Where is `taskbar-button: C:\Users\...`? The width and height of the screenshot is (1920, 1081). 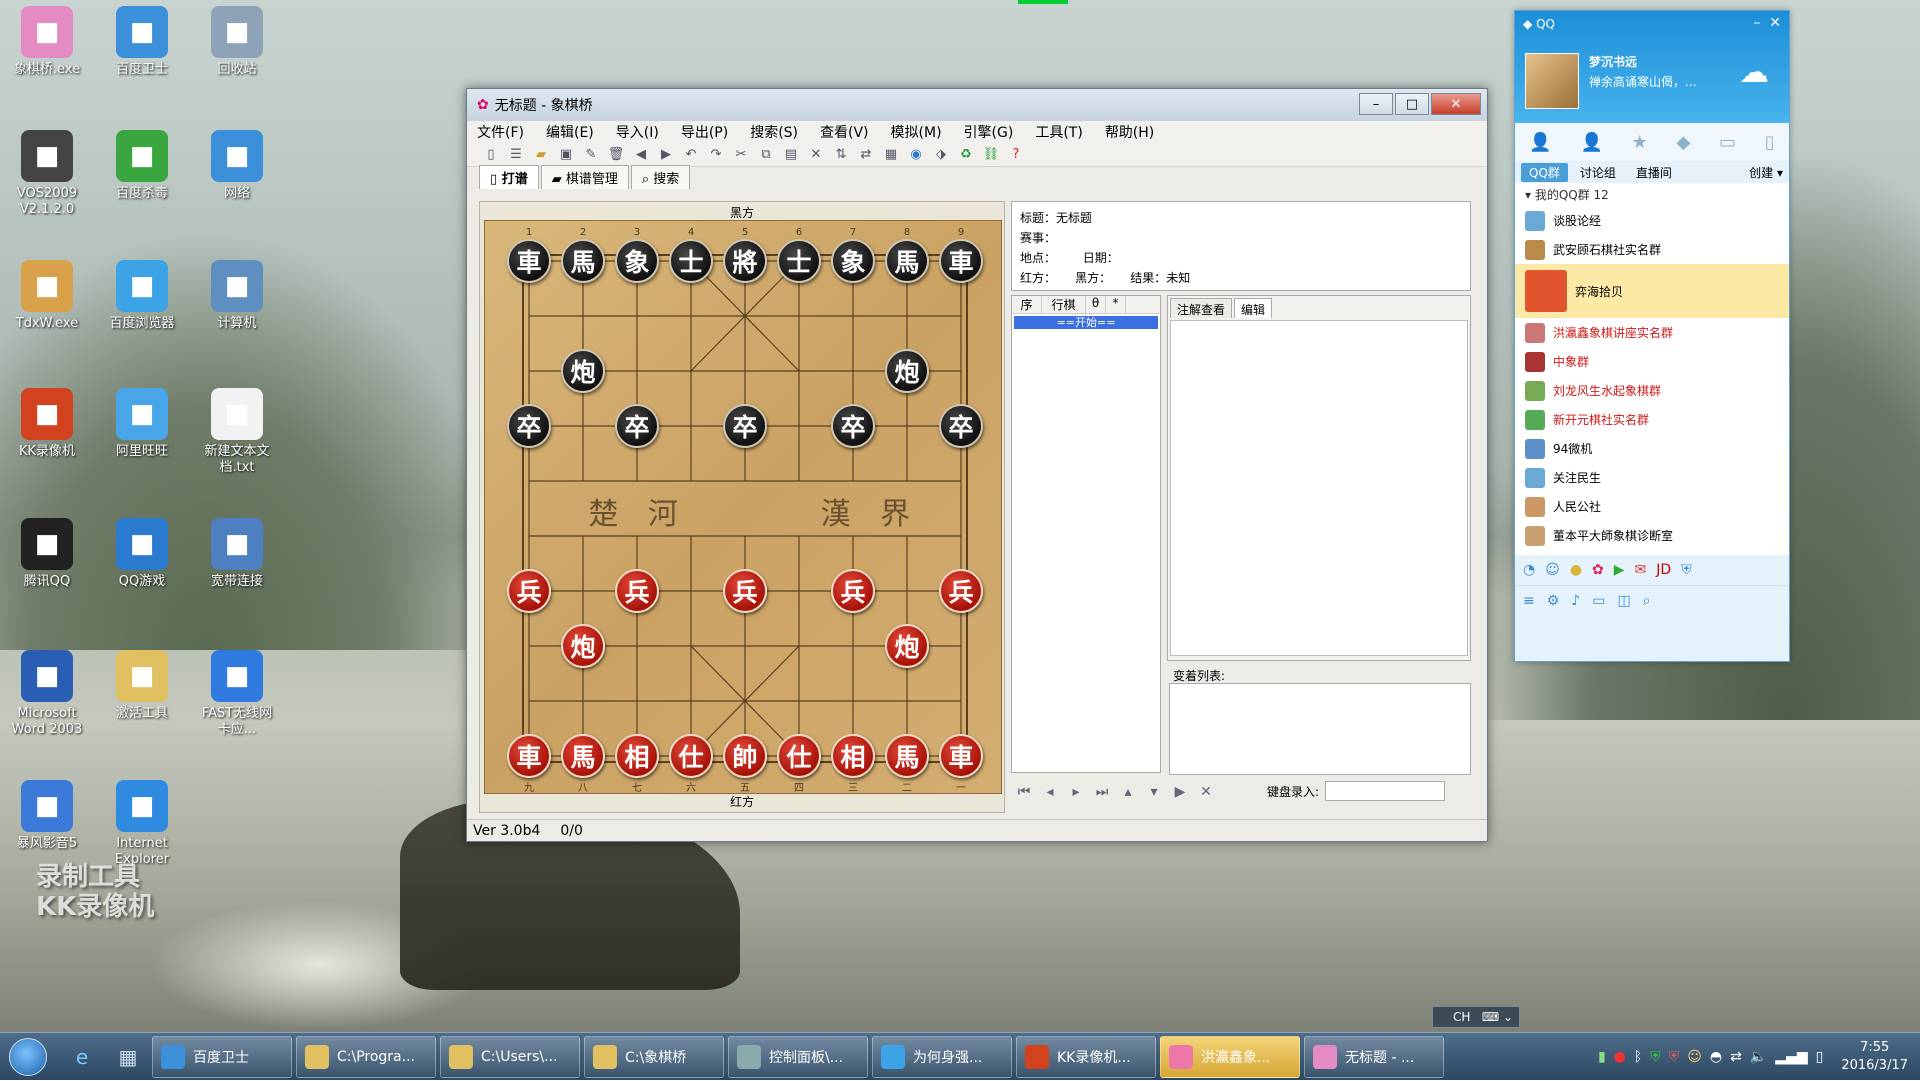
taskbar-button: C:\Users\... is located at coordinates (510, 1056).